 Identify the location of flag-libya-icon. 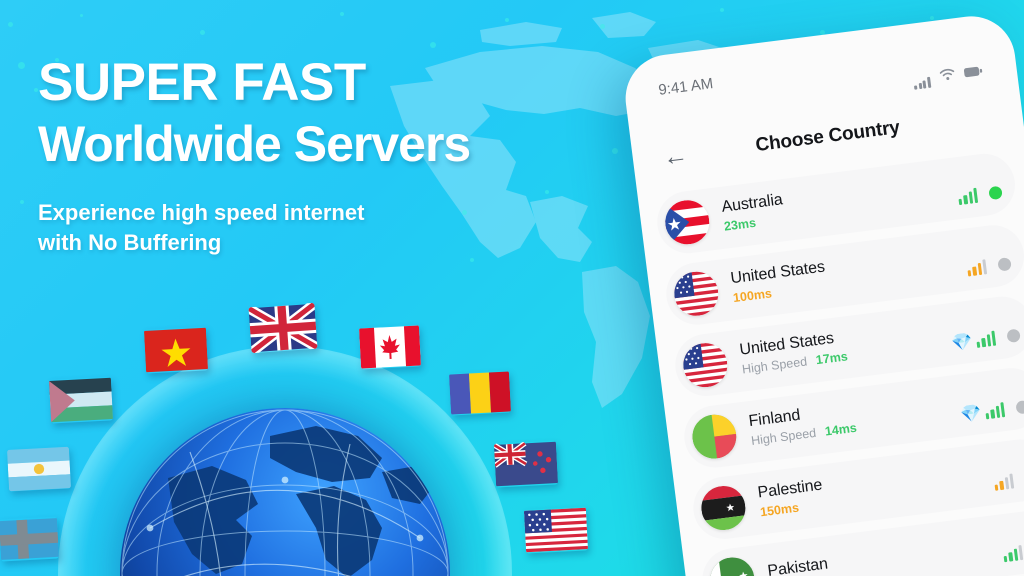
(723, 508).